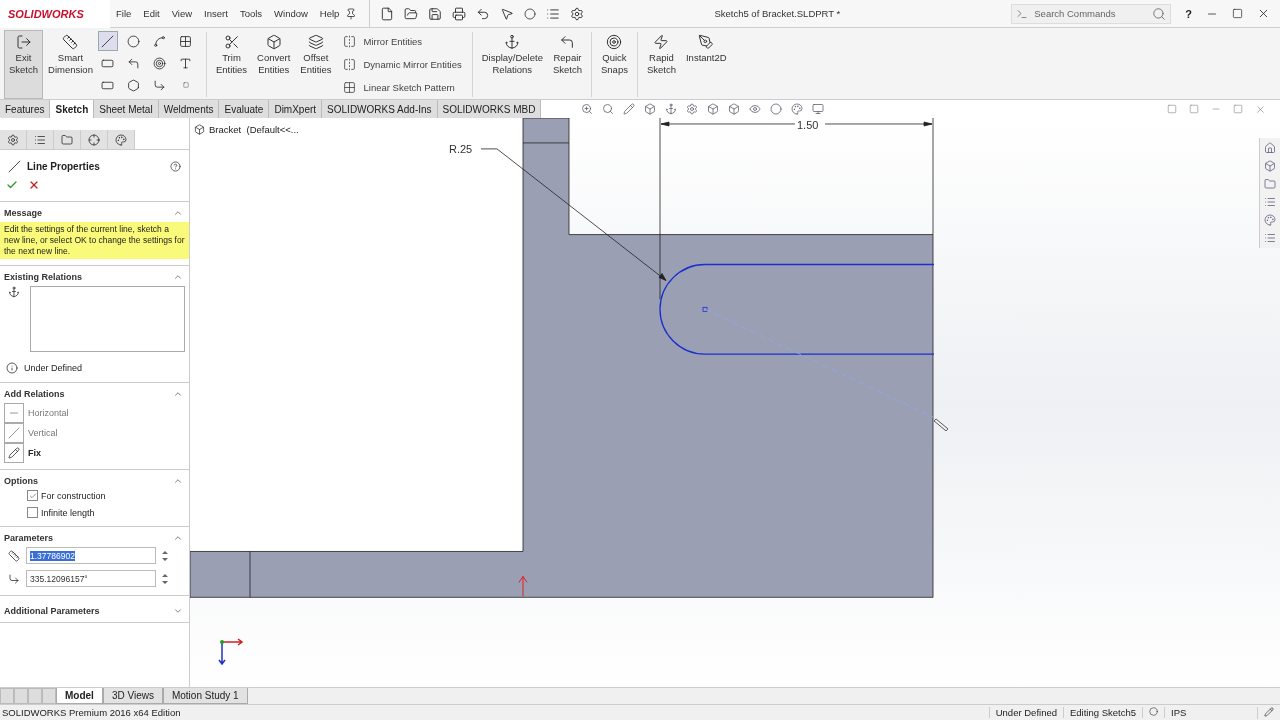 The height and width of the screenshot is (720, 1280). What do you see at coordinates (53, 368) in the screenshot?
I see `status-text: Under Defined` at bounding box center [53, 368].